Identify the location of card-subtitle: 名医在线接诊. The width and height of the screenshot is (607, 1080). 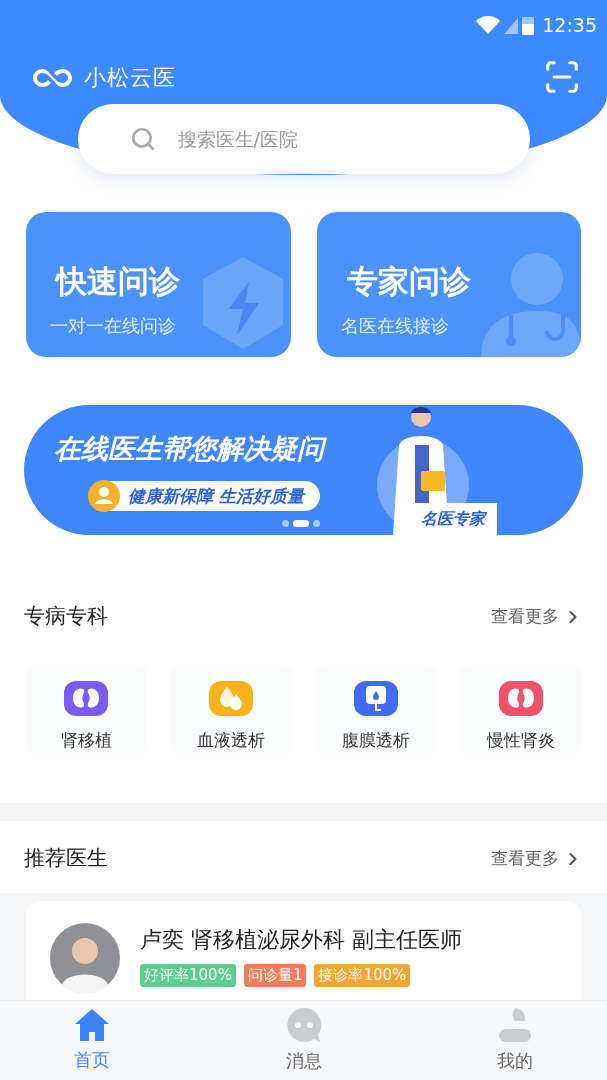
(395, 326).